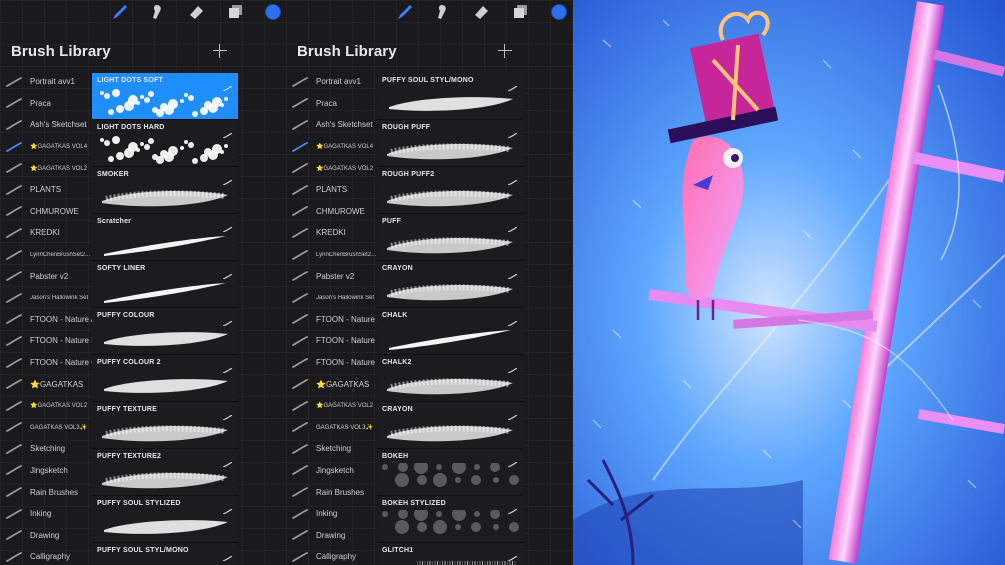  Describe the element at coordinates (61, 319) in the screenshot. I see `brush-set-label: FTOON - Nature A` at that location.